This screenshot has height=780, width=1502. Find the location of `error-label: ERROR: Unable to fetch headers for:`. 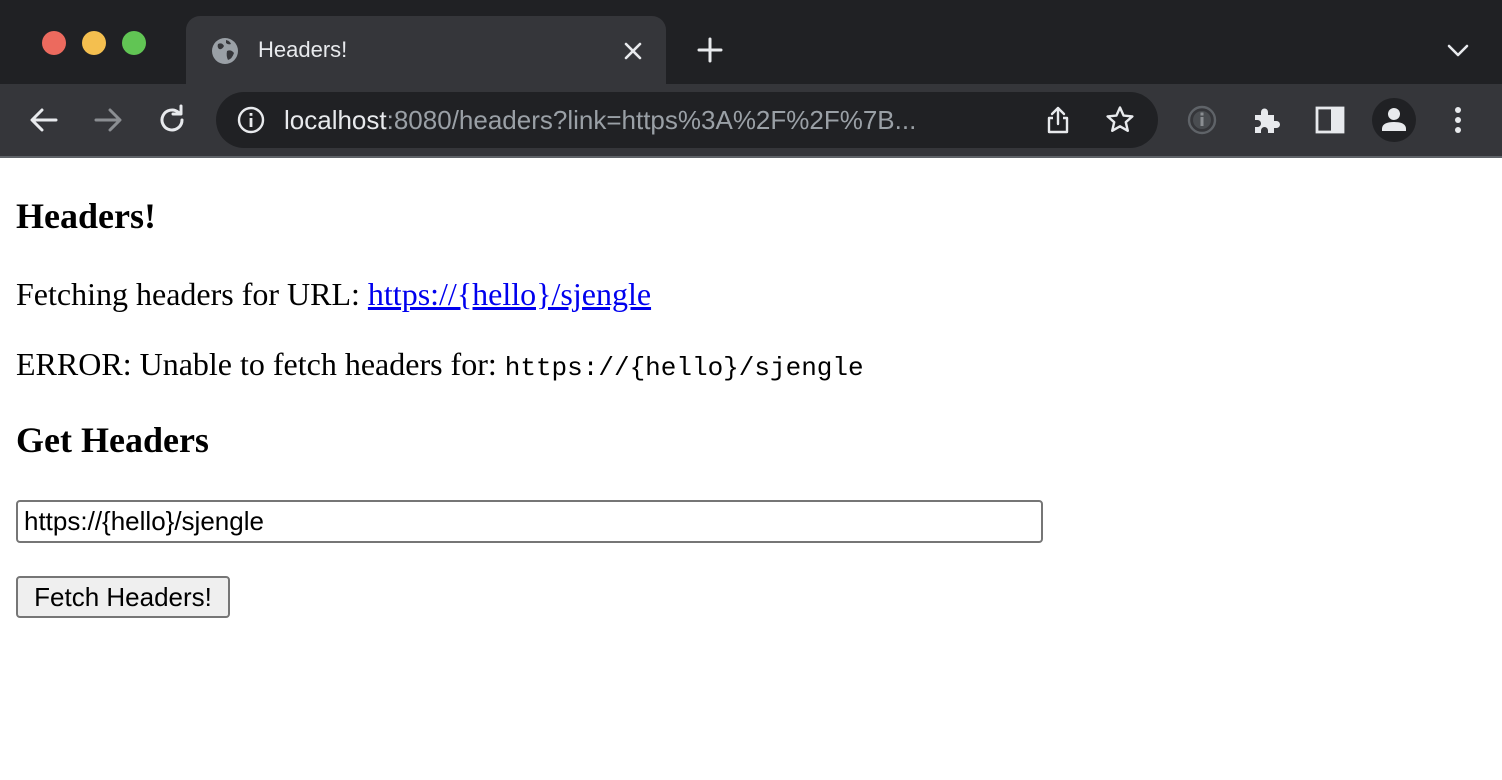

error-label: ERROR: Unable to fetch headers for: is located at coordinates (260, 364).